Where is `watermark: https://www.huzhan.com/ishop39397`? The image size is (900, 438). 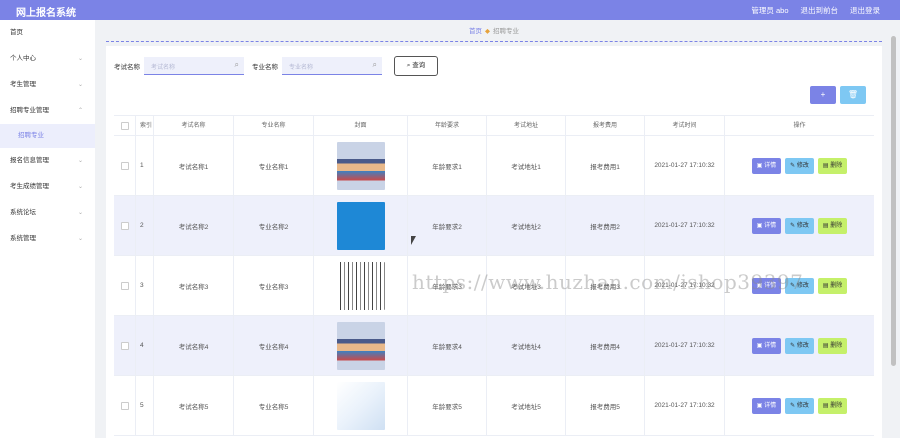 watermark: https://www.huzhan.com/ishop39397 is located at coordinates (608, 282).